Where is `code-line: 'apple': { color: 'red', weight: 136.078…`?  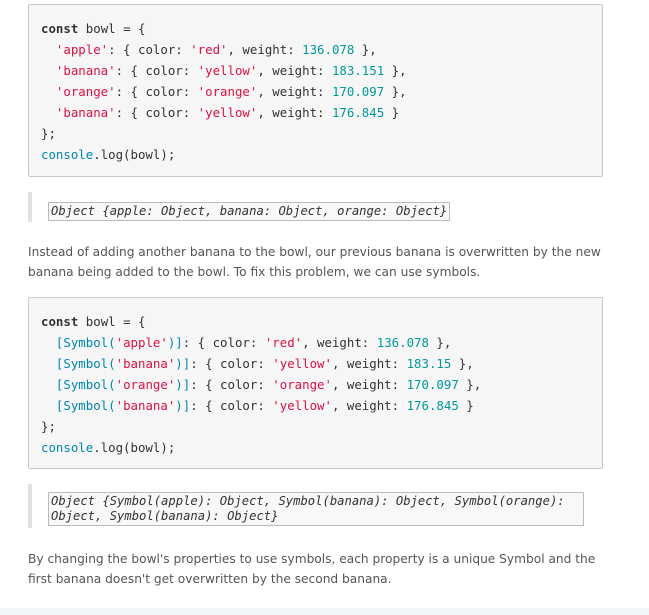
code-line: 'apple': { color: 'red', weight: 136.078… is located at coordinates (315, 49).